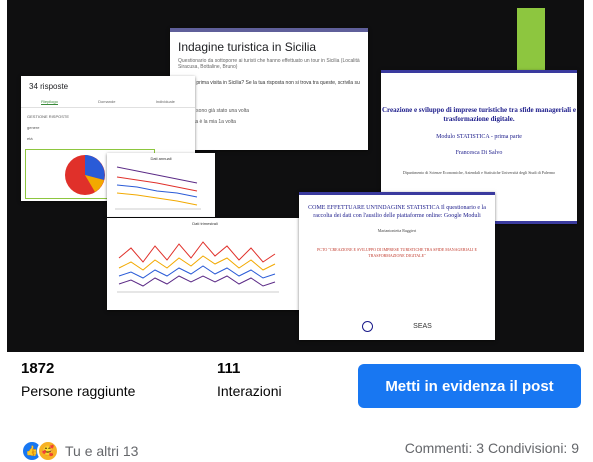 Image resolution: width=593 pixels, height=462 pixels. What do you see at coordinates (160, 158) in the screenshot?
I see `annual-chart-title: Dati annuali` at bounding box center [160, 158].